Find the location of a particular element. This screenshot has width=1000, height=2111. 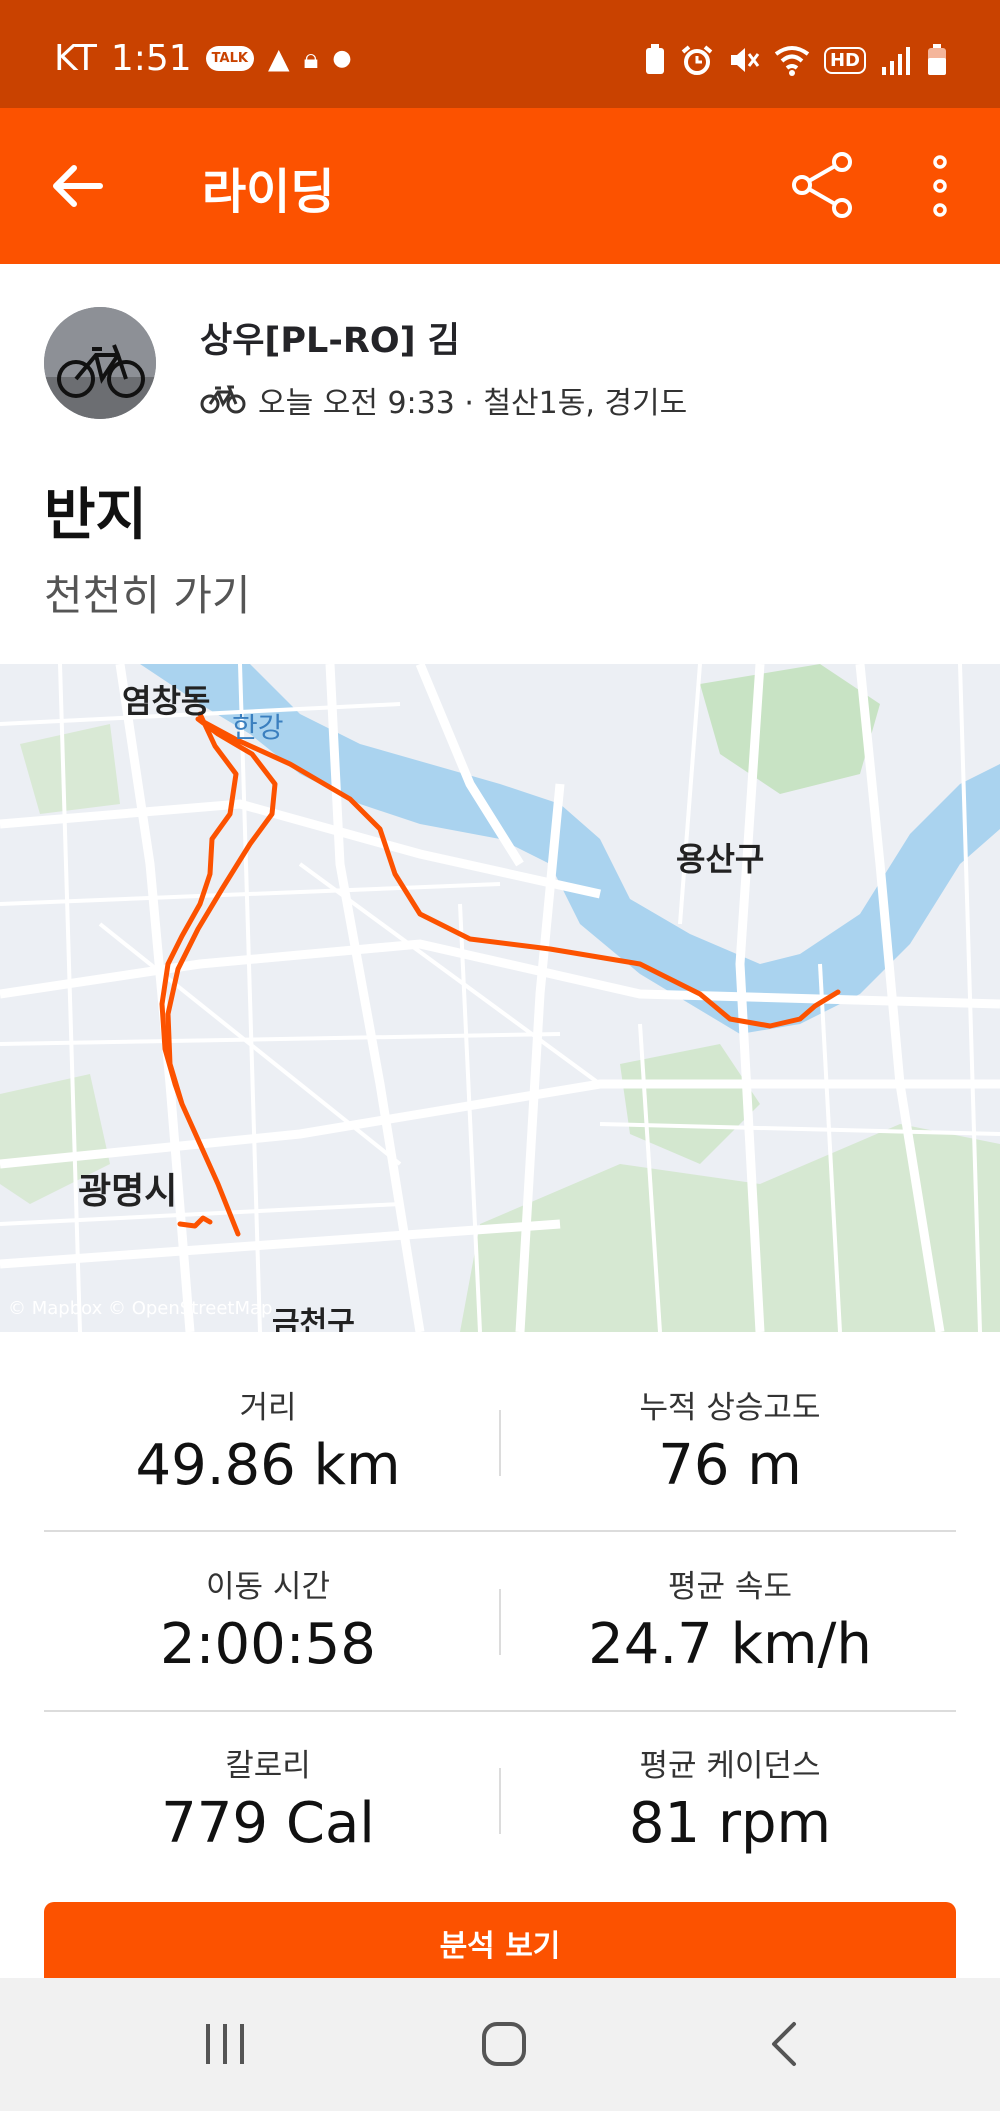

stat-avg-speed: 평균 속도 24.7 km/h is located at coordinates (730, 1619).